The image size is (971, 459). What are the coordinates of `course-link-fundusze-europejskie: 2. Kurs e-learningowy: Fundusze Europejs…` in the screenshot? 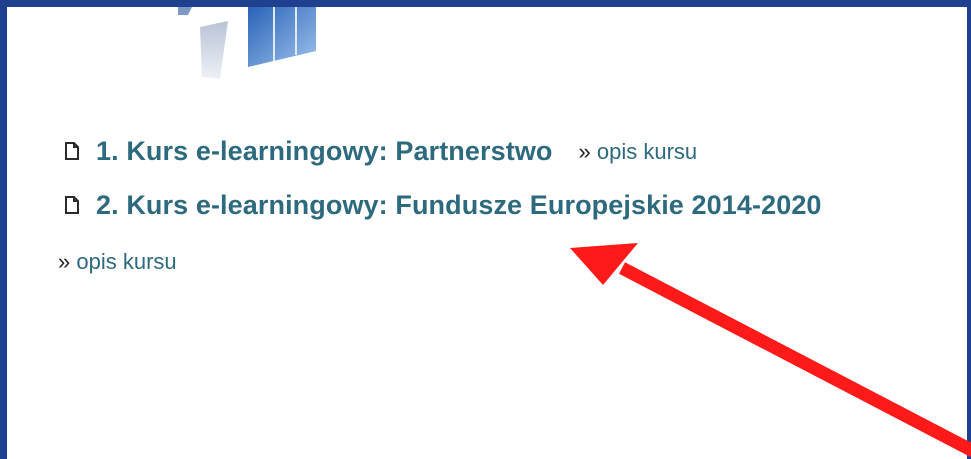 It's located at (459, 205).